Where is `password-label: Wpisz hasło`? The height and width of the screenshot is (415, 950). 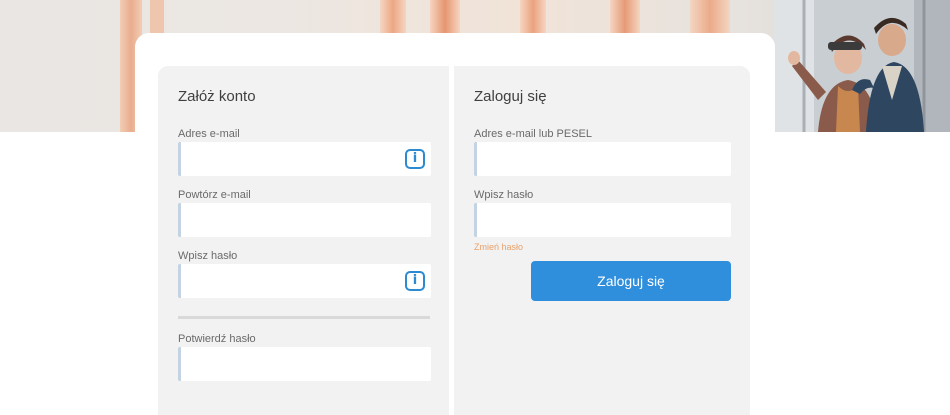 password-label: Wpisz hasło is located at coordinates (208, 256).